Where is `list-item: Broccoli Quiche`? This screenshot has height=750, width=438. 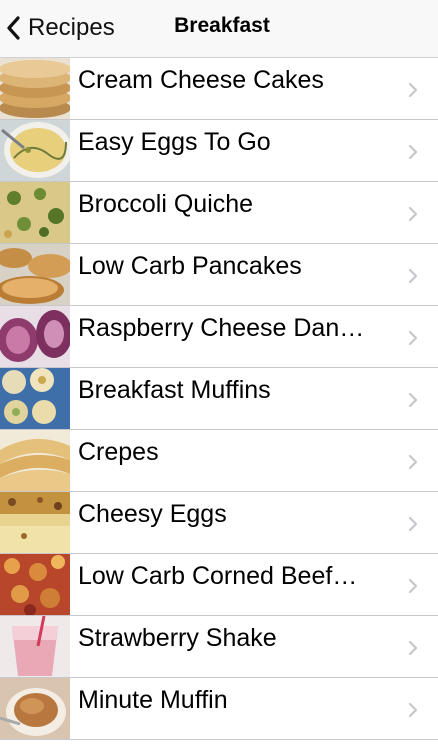 list-item: Broccoli Quiche is located at coordinates (219, 213).